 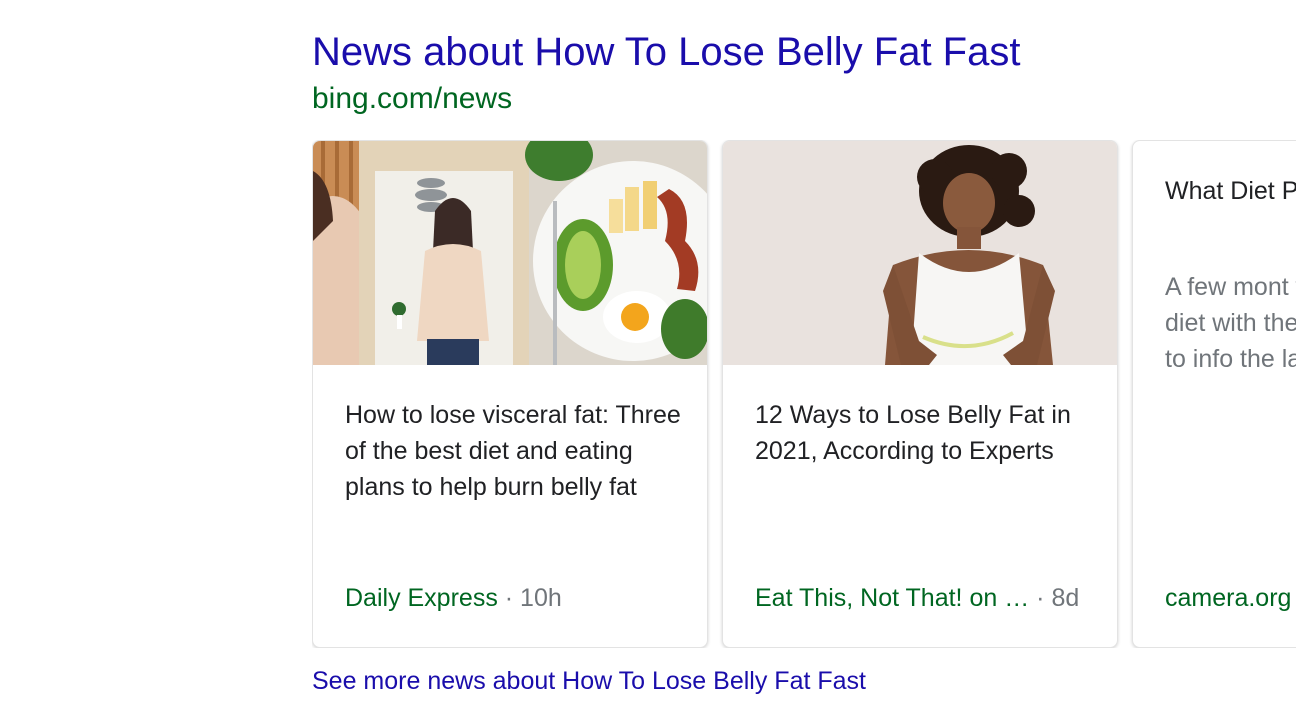 I want to click on news-heading-link: News about How To Lose Belly Fat Fast, so click(x=666, y=52).